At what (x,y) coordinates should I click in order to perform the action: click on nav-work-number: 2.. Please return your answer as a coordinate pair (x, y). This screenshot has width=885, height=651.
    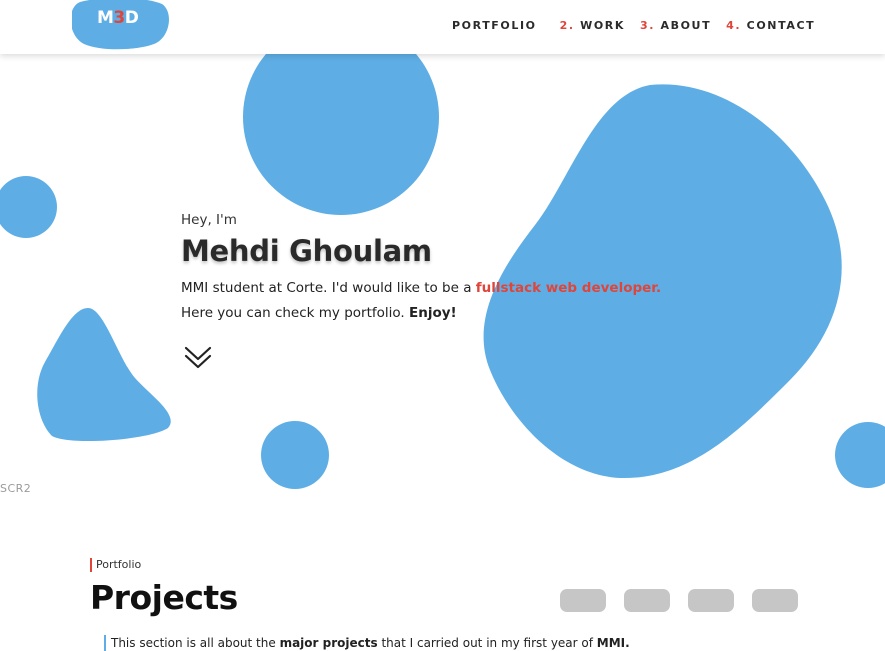
    Looking at the image, I should click on (567, 25).